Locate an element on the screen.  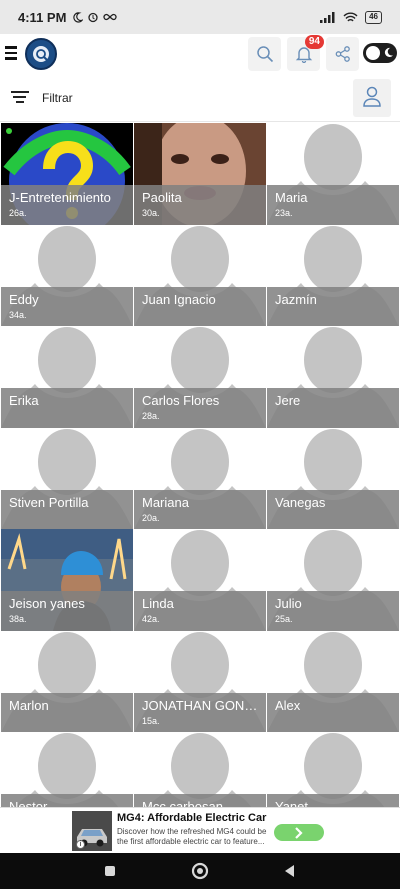
search-icon is located at coordinates (264, 54).